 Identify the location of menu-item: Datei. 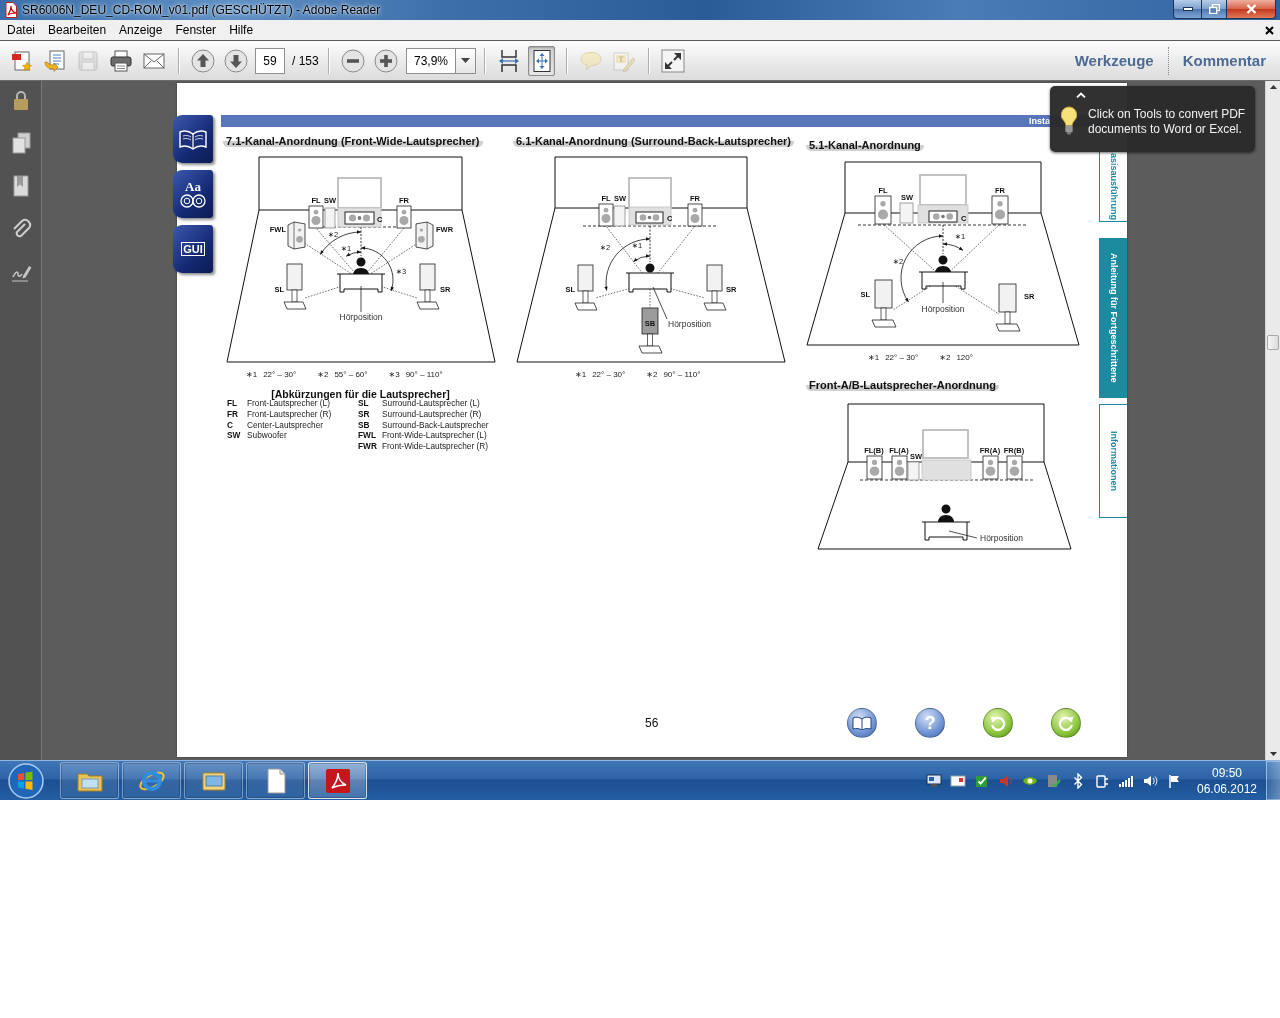
(21, 30).